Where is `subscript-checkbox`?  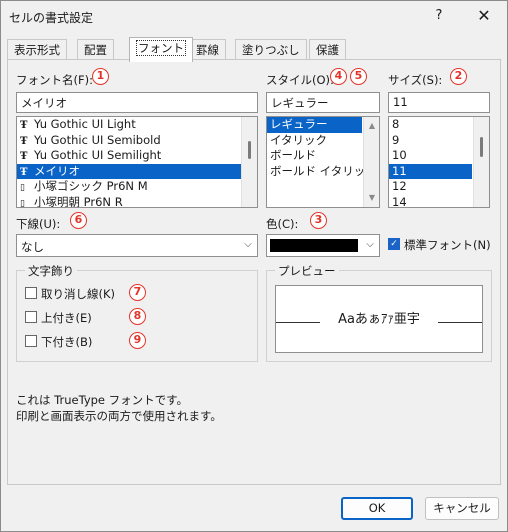
subscript-checkbox is located at coordinates (31, 341).